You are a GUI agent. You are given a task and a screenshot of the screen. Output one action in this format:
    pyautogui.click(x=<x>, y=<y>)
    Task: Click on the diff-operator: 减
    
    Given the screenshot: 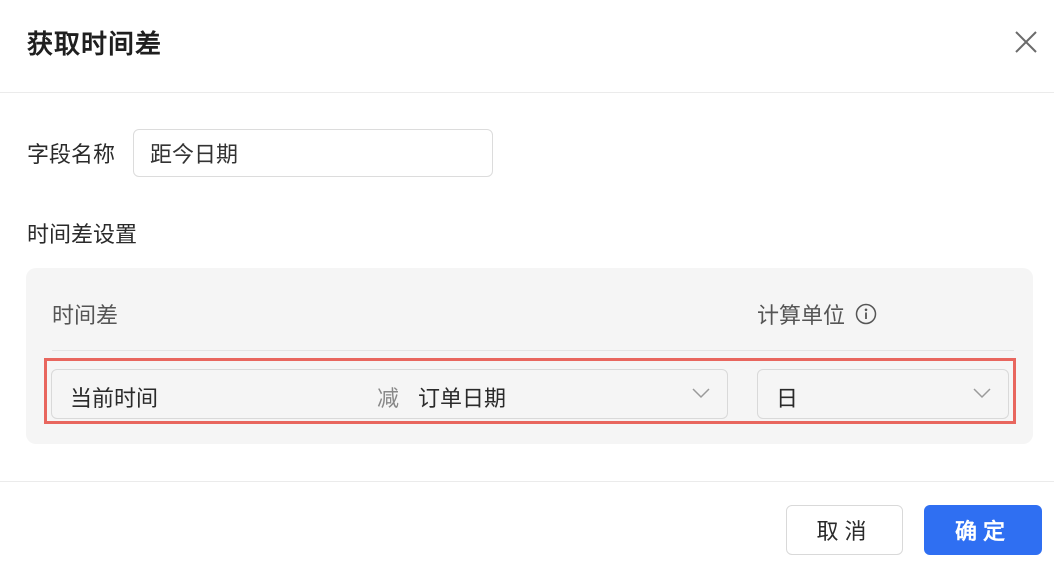 What is the action you would take?
    pyautogui.click(x=388, y=399)
    